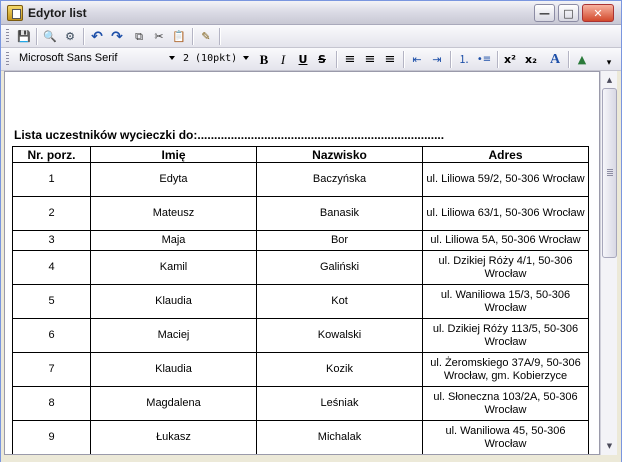 Image resolution: width=622 pixels, height=462 pixels. Describe the element at coordinates (555, 59) in the screenshot. I see `font-color-icon: A` at that location.